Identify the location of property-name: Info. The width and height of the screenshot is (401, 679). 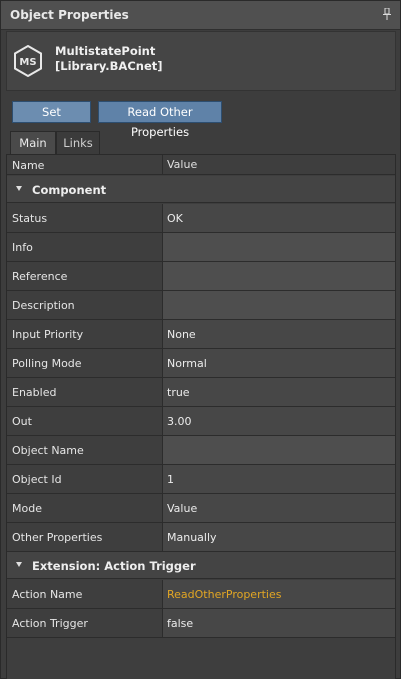
(22, 247).